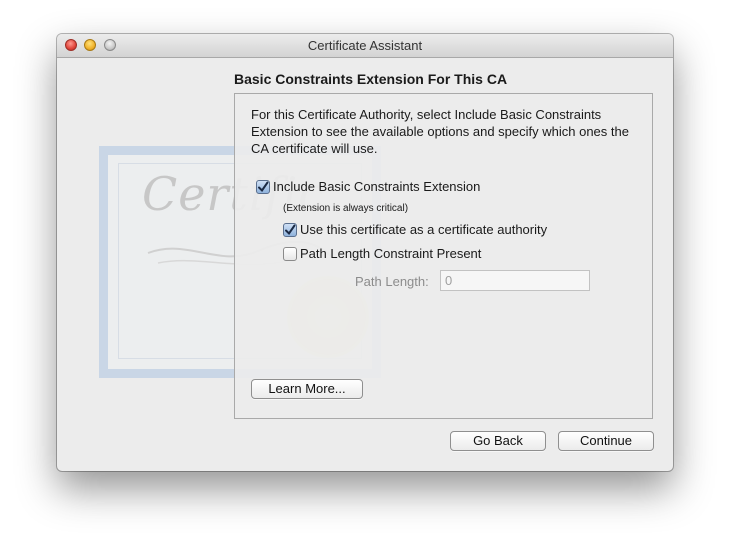 The width and height of the screenshot is (730, 550). Describe the element at coordinates (371, 79) in the screenshot. I see `page-title: Basic Constraints Extension For This CA` at that location.